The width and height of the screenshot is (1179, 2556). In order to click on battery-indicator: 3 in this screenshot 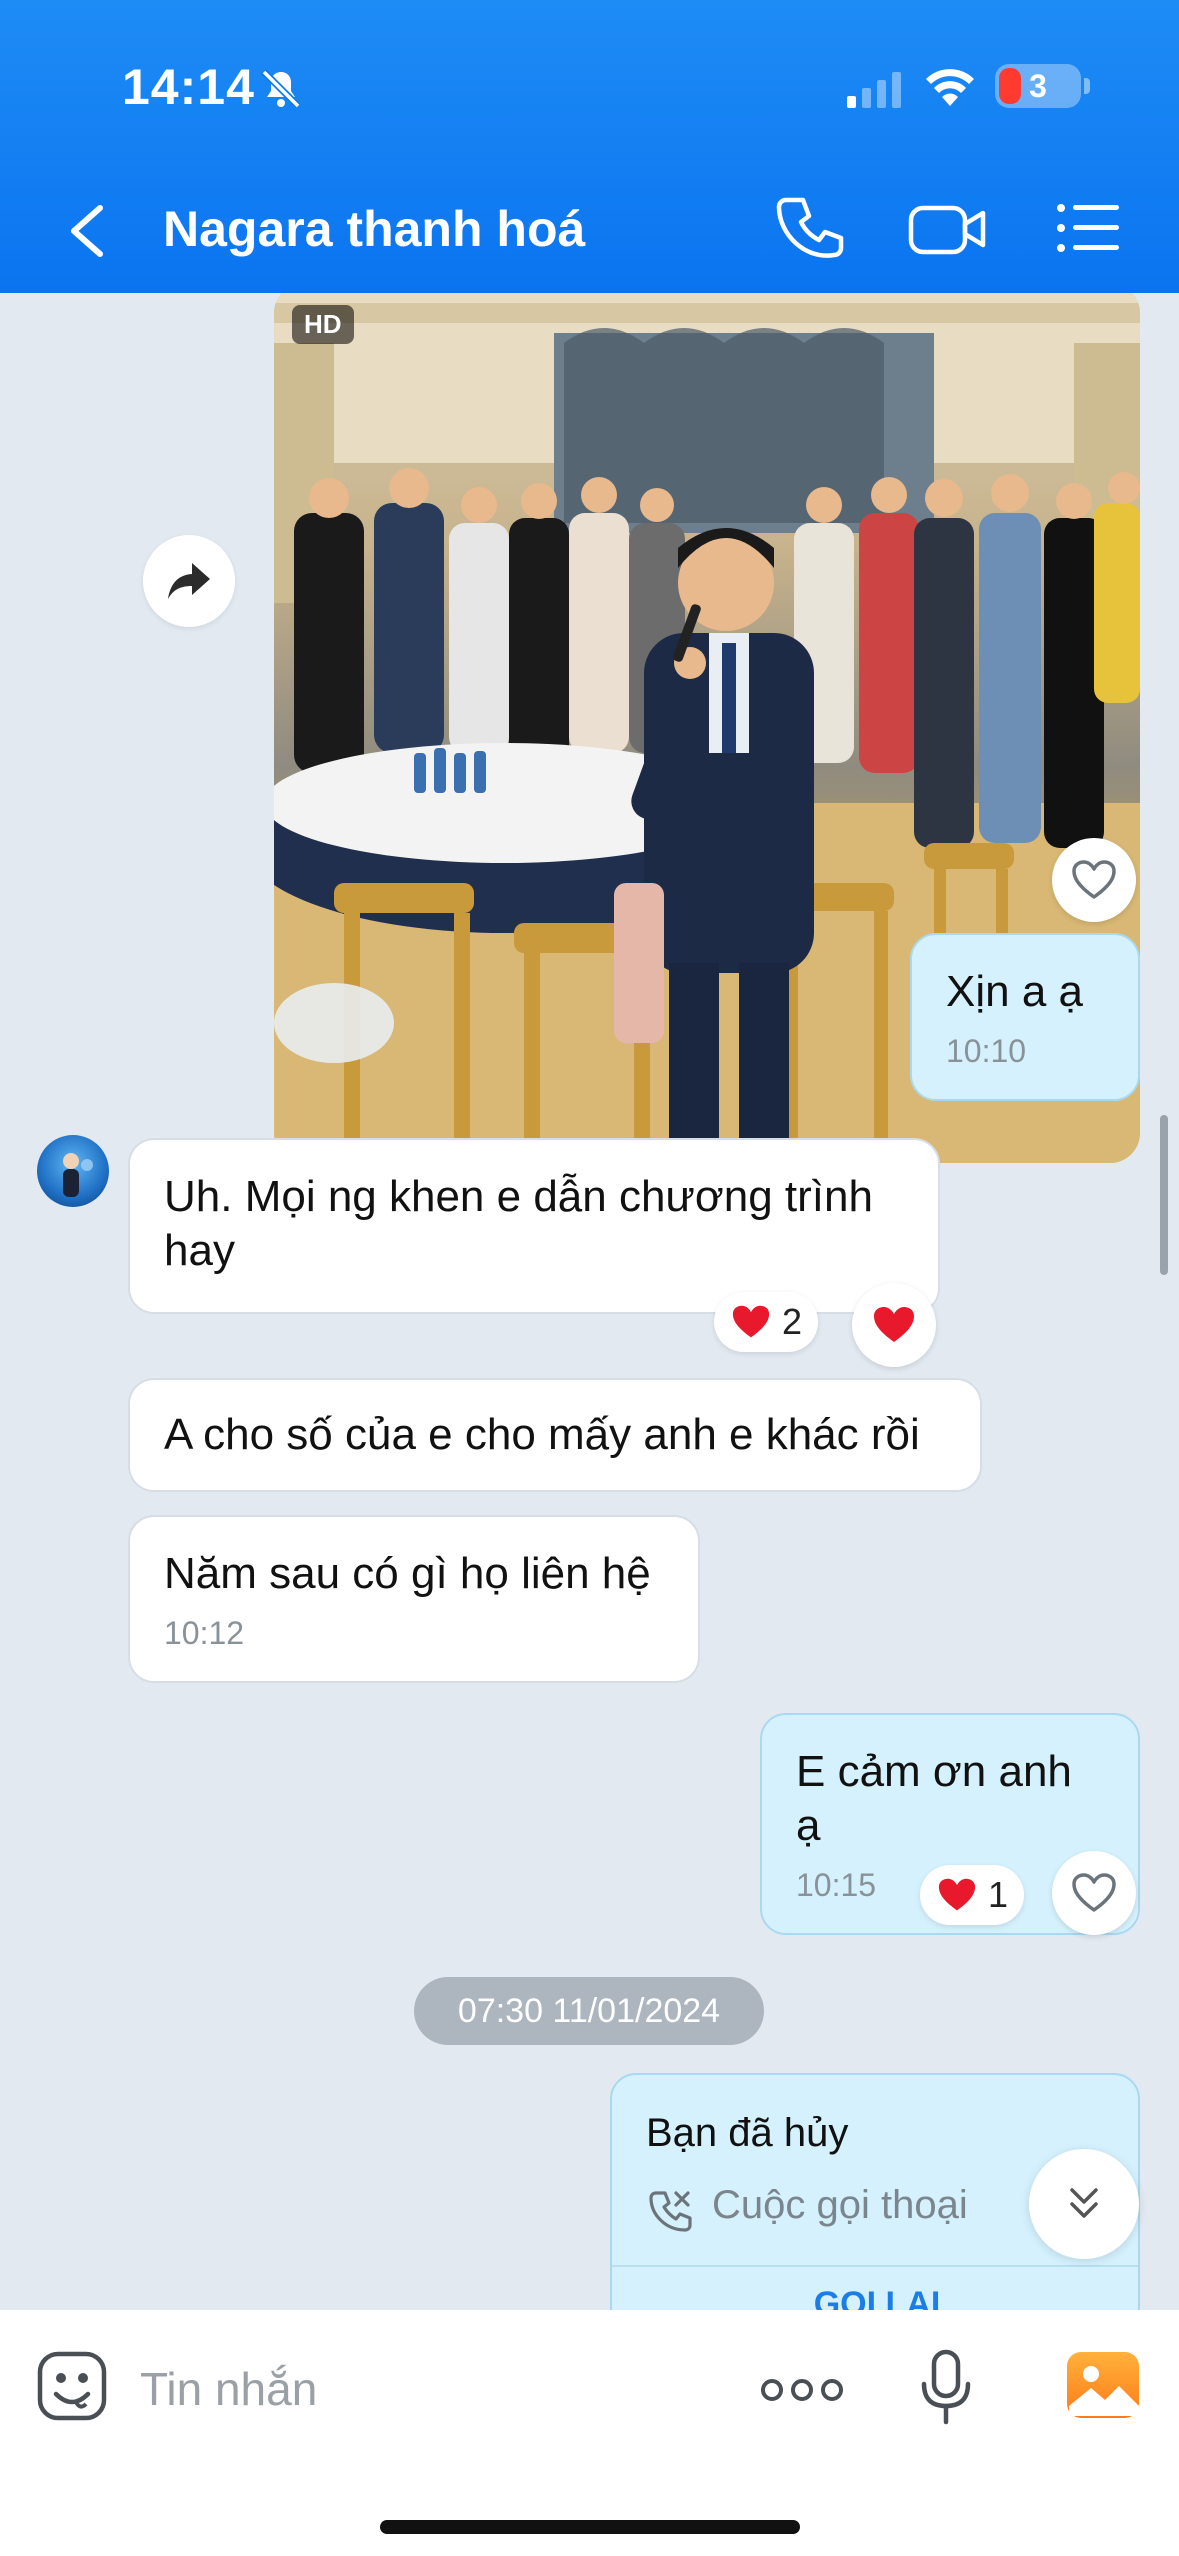, I will do `click(1038, 86)`.